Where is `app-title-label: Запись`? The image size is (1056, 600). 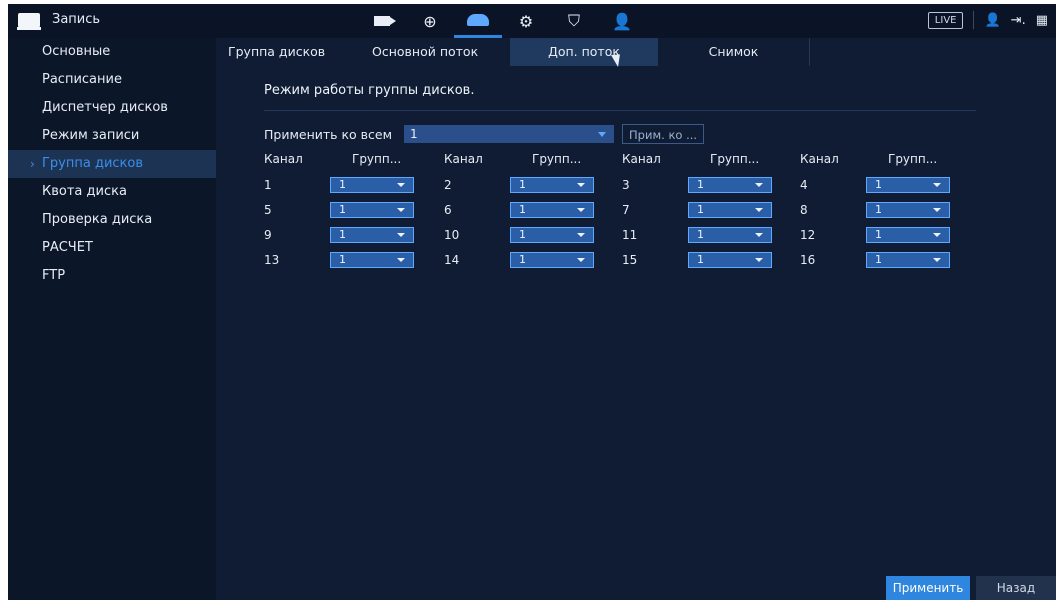
app-title-label: Запись is located at coordinates (76, 19).